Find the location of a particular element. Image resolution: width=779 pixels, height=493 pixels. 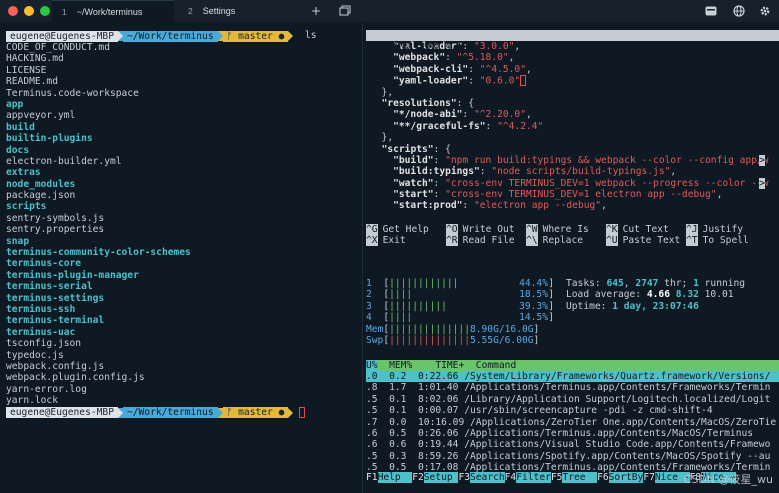

function-key-label: Help is located at coordinates (395, 477).